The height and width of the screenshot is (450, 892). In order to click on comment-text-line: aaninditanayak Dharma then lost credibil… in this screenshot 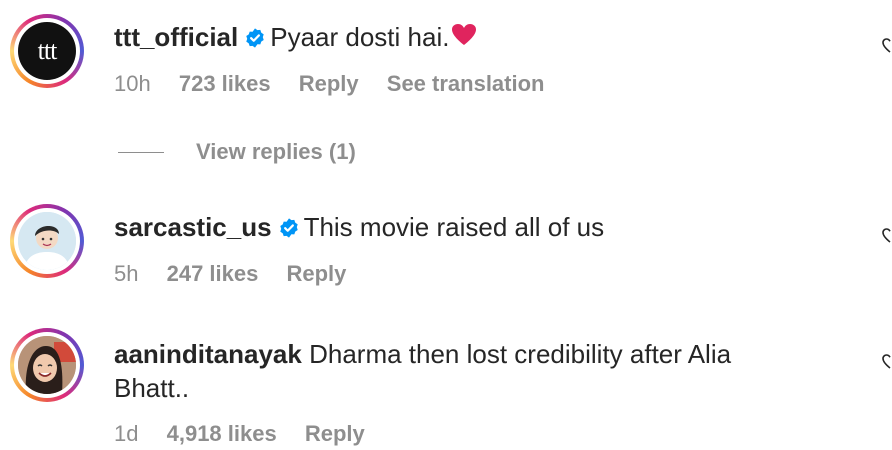, I will do `click(422, 354)`.